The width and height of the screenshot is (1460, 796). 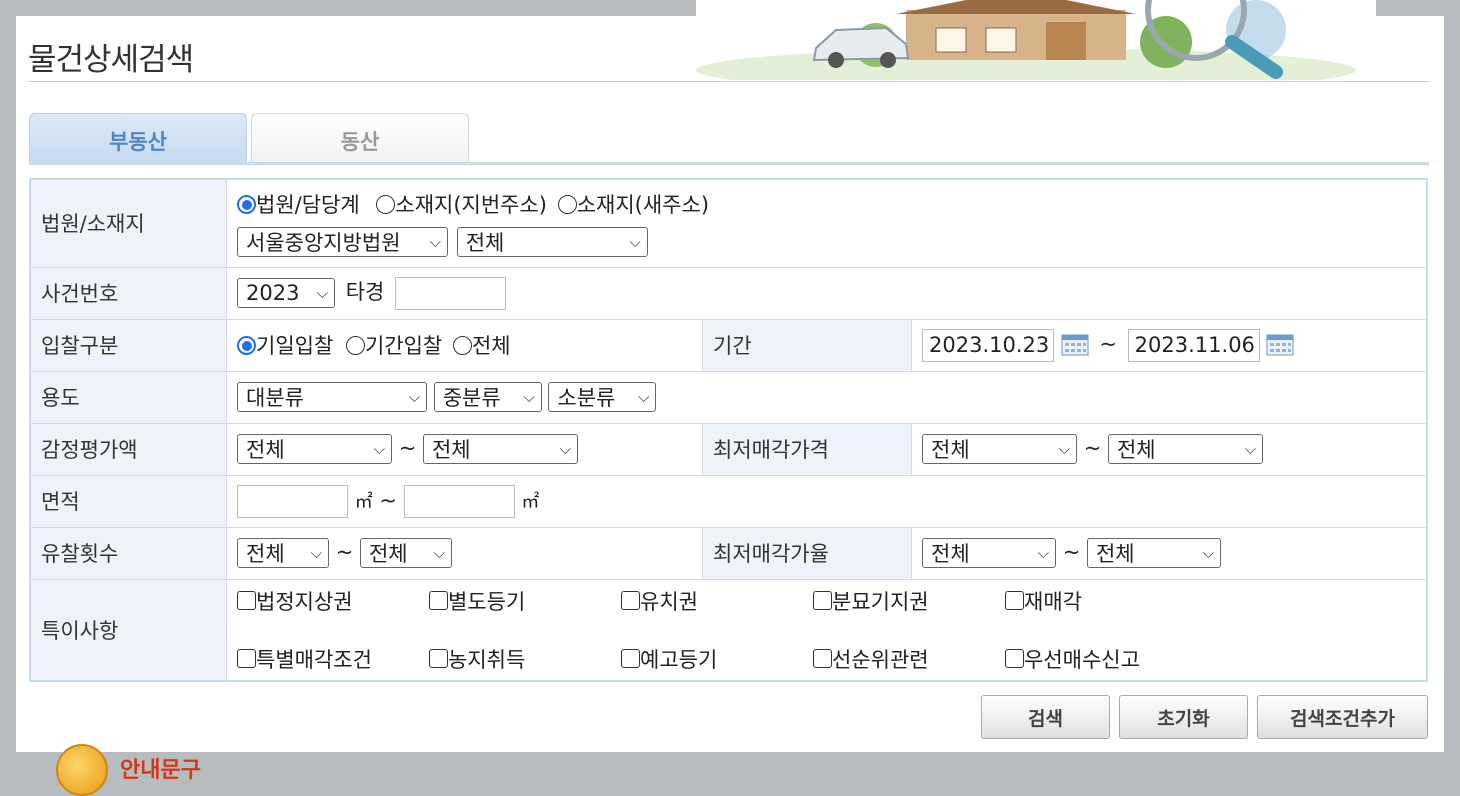 I want to click on radio-label: 기간입찰, so click(x=403, y=346).